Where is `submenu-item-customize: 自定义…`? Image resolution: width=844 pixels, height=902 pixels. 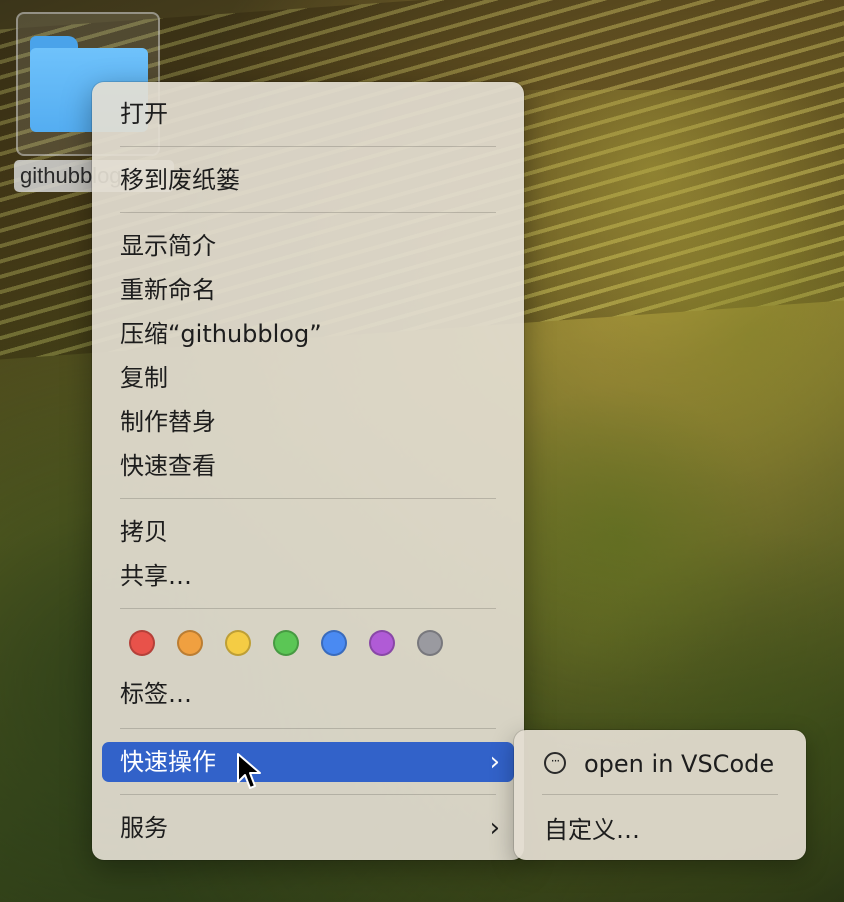 submenu-item-customize: 自定义… is located at coordinates (660, 830).